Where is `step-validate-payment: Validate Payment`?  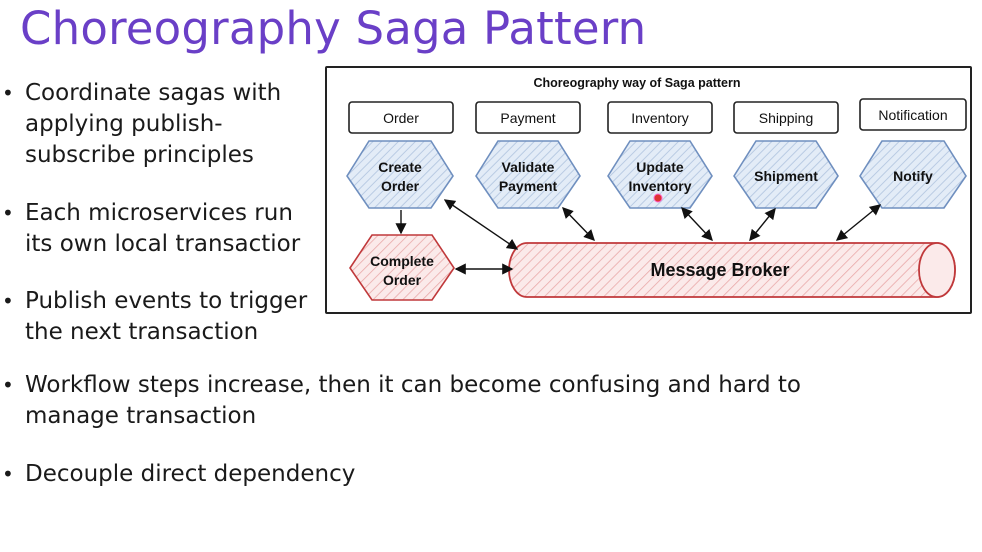
step-validate-payment: Validate Payment is located at coordinates (528, 174).